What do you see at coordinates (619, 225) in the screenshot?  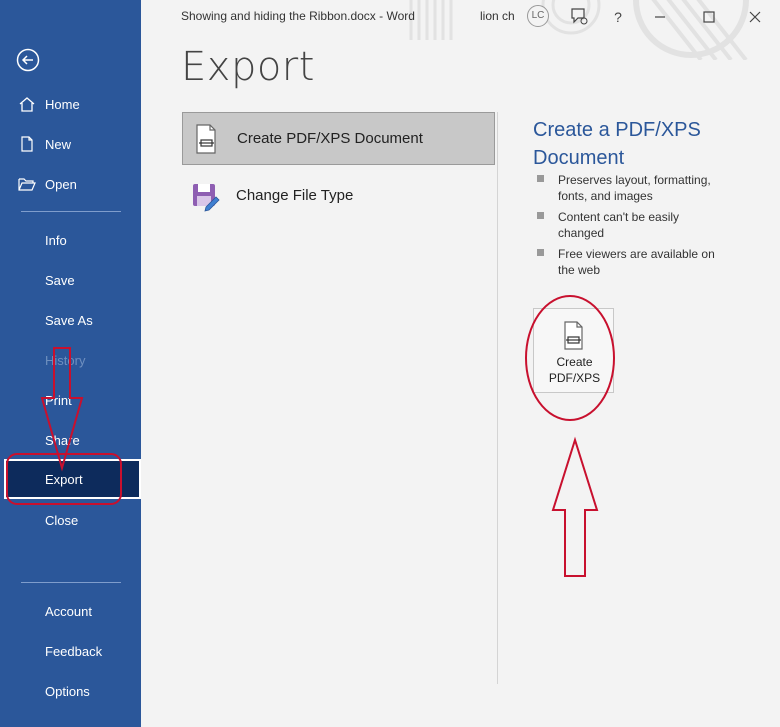 I see `bullet-text: Content can't be easily changed` at bounding box center [619, 225].